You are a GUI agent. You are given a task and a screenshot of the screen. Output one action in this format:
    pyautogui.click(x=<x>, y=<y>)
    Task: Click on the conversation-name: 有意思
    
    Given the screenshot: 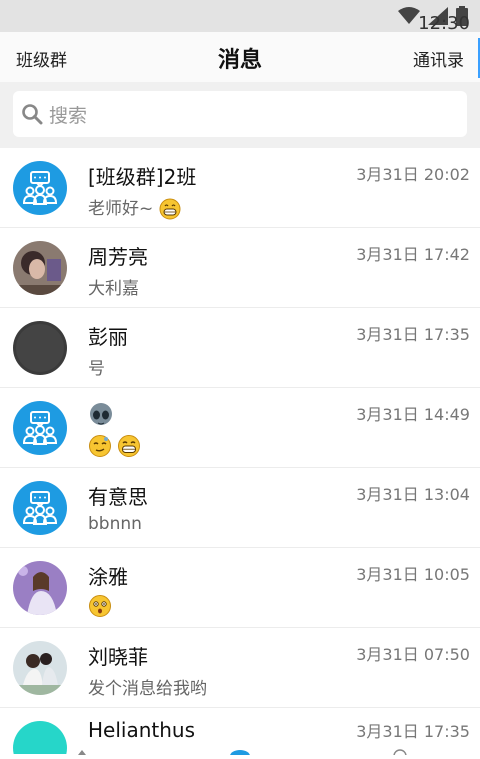 What is the action you would take?
    pyautogui.click(x=118, y=497)
    